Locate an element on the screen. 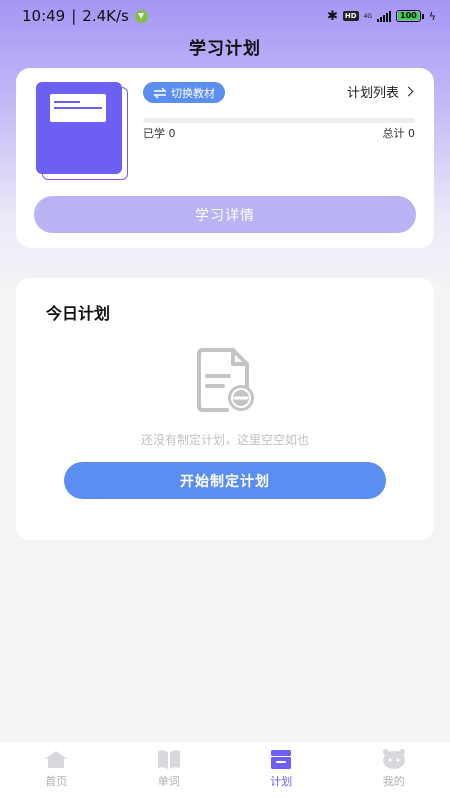  empty-document-icon is located at coordinates (225, 380).